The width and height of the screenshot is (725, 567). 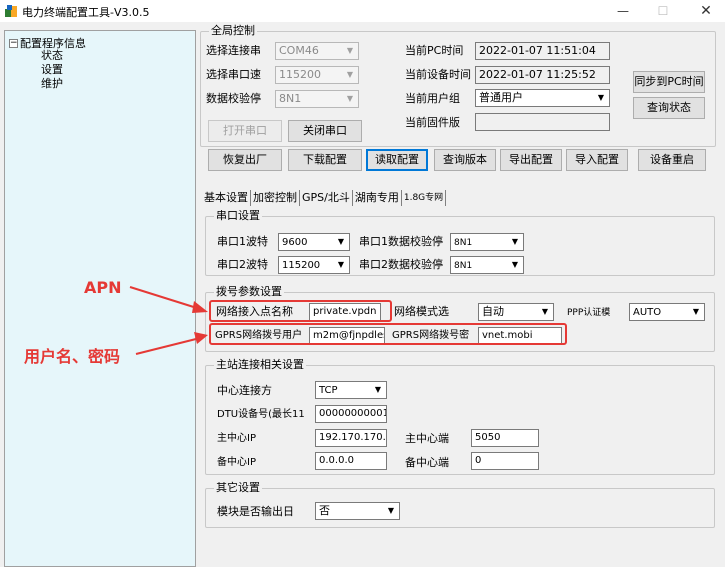 What do you see at coordinates (351, 414) in the screenshot?
I see `dtu-id-input: 00000000001` at bounding box center [351, 414].